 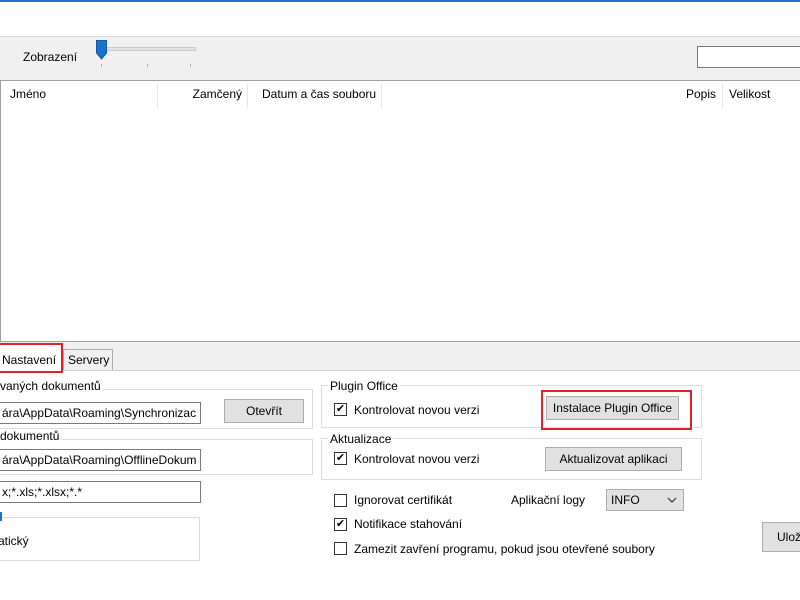 What do you see at coordinates (340, 524) in the screenshot?
I see `download-notify-checkbox: ✔` at bounding box center [340, 524].